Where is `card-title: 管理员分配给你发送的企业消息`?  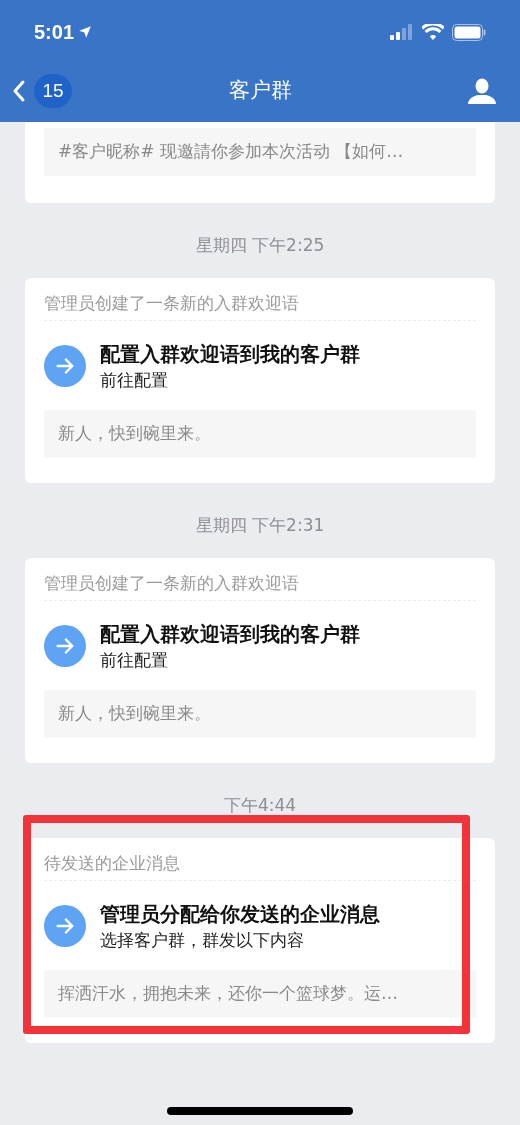 card-title: 管理员分配给你发送的企业消息 is located at coordinates (240, 914).